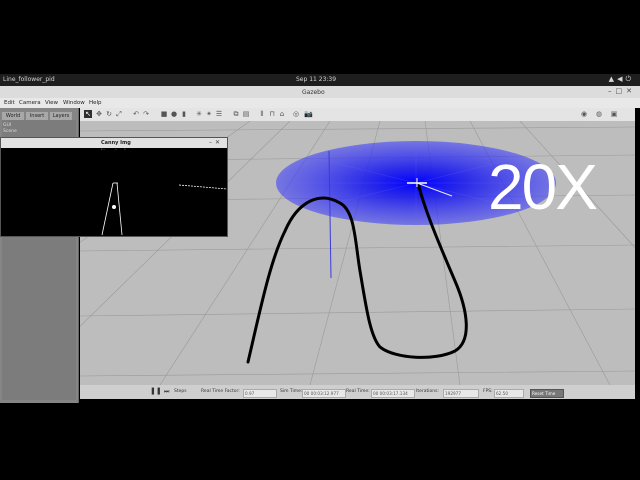  Describe the element at coordinates (272, 114) in the screenshot. I see `snap-icon: ⊓` at that location.